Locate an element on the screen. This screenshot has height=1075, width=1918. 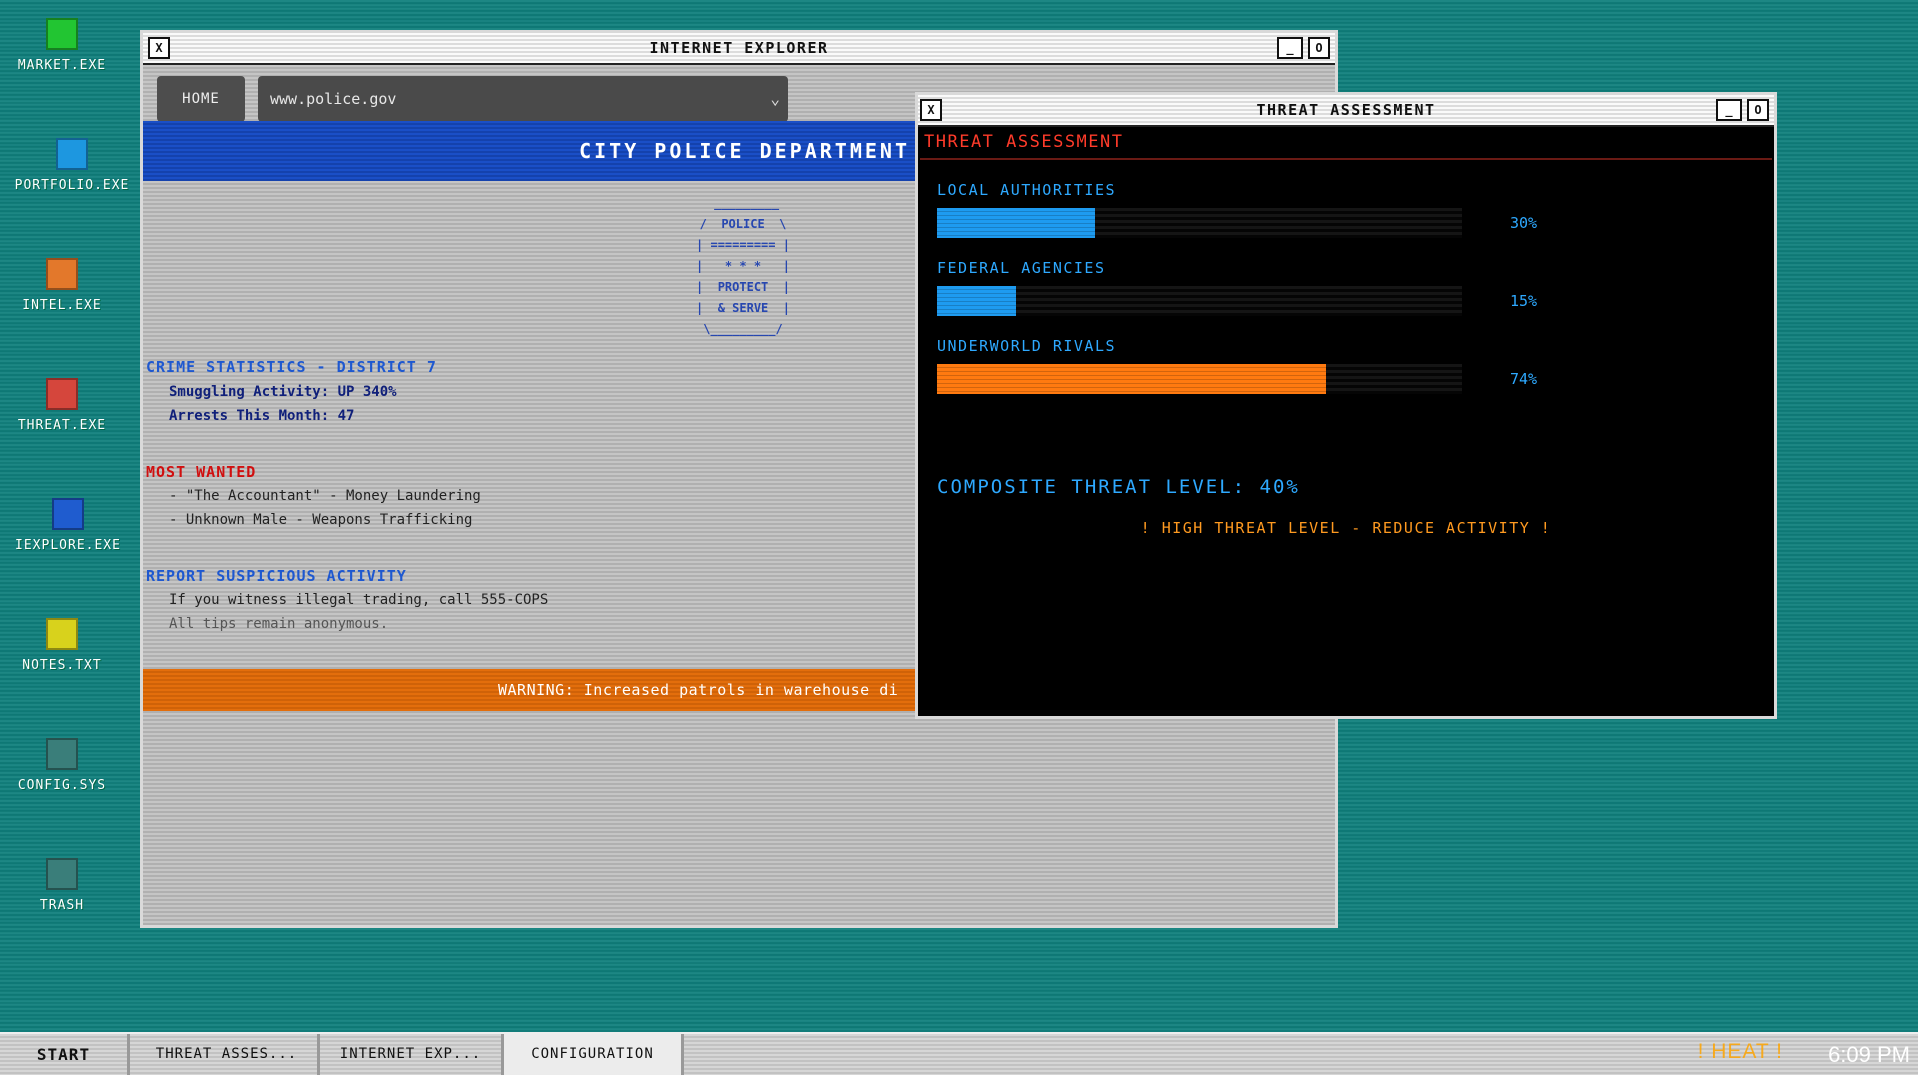
desktop-icon-label: THREAT.EXE is located at coordinates (62, 425).